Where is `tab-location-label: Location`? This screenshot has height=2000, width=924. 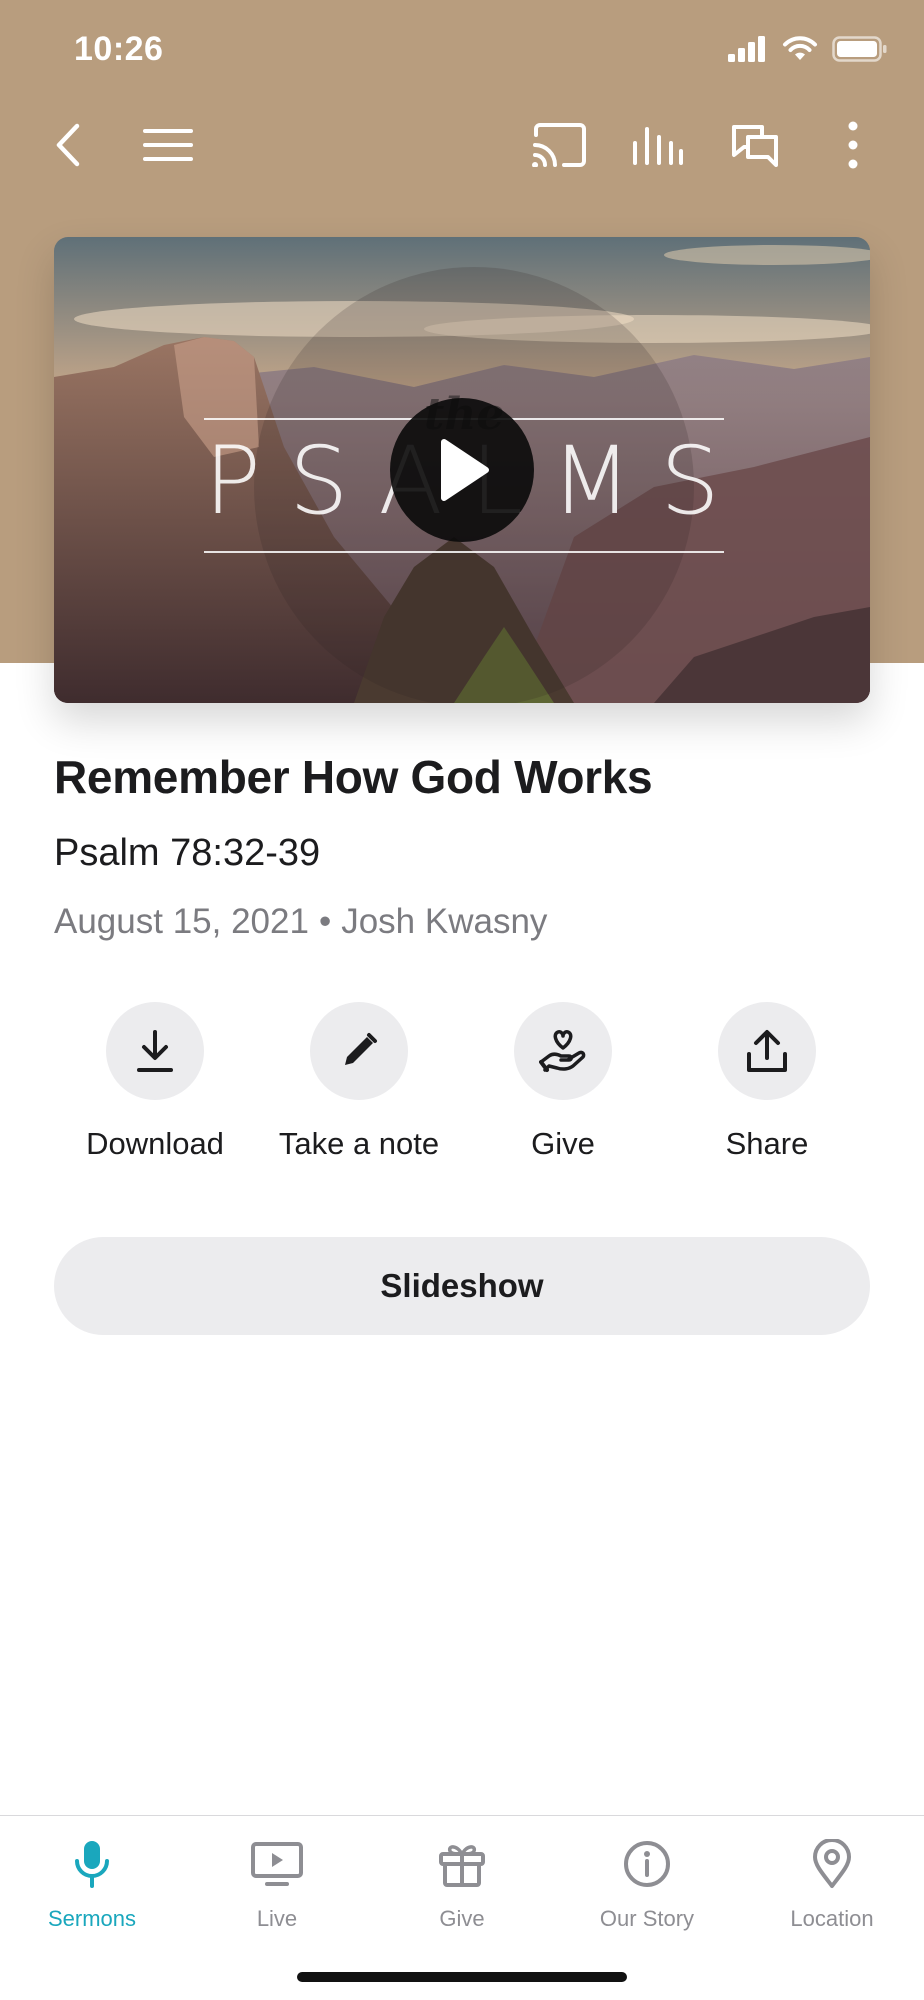 tab-location-label: Location is located at coordinates (832, 1918).